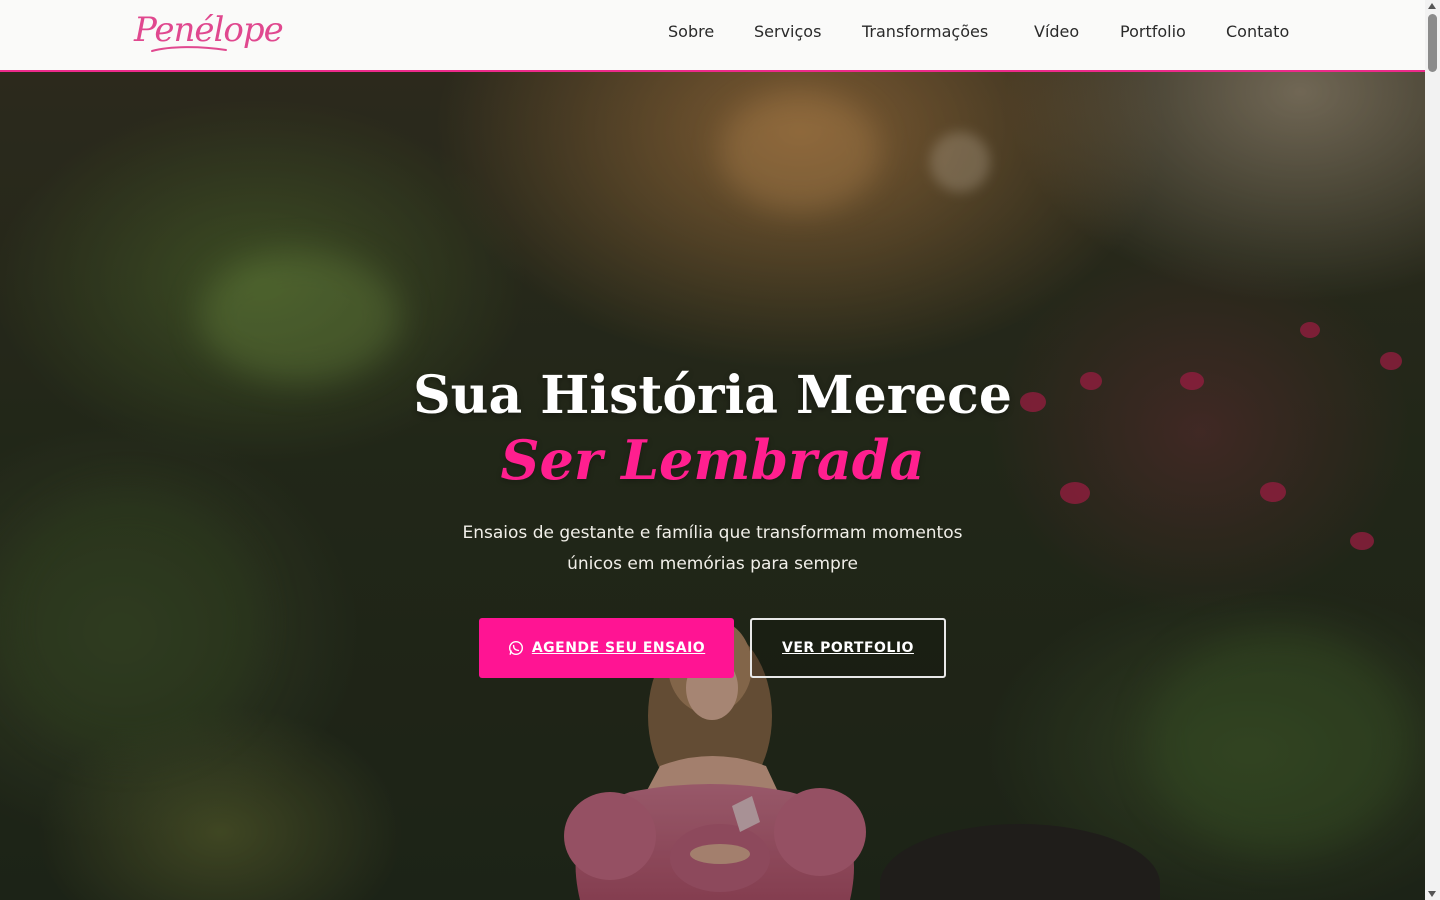 The image size is (1440, 900). What do you see at coordinates (925, 31) in the screenshot?
I see `nav-item-transformacoes: Transformações` at bounding box center [925, 31].